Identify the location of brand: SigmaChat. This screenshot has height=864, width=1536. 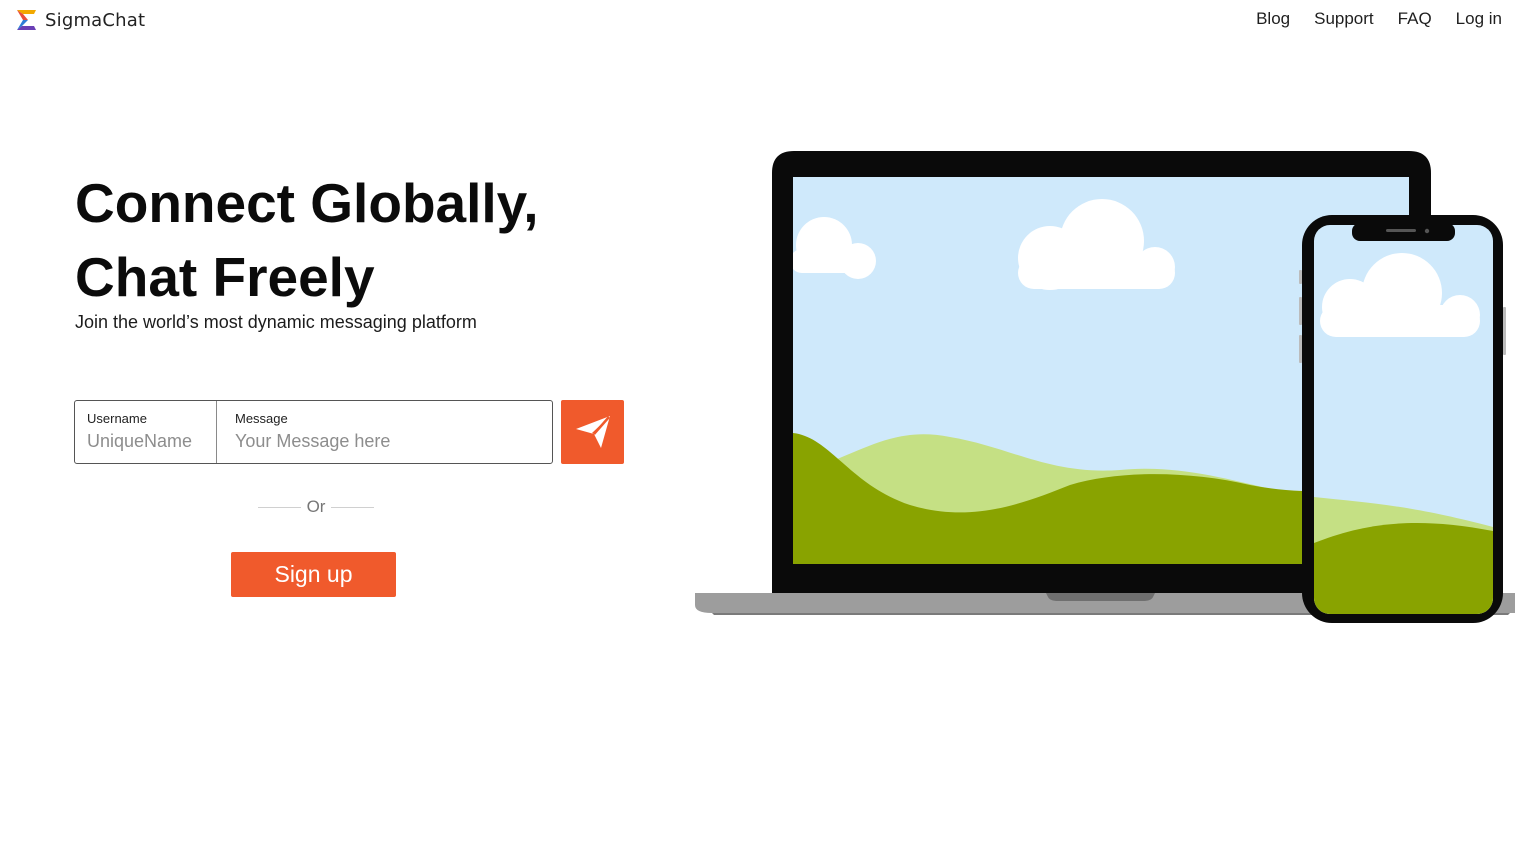
(80, 20).